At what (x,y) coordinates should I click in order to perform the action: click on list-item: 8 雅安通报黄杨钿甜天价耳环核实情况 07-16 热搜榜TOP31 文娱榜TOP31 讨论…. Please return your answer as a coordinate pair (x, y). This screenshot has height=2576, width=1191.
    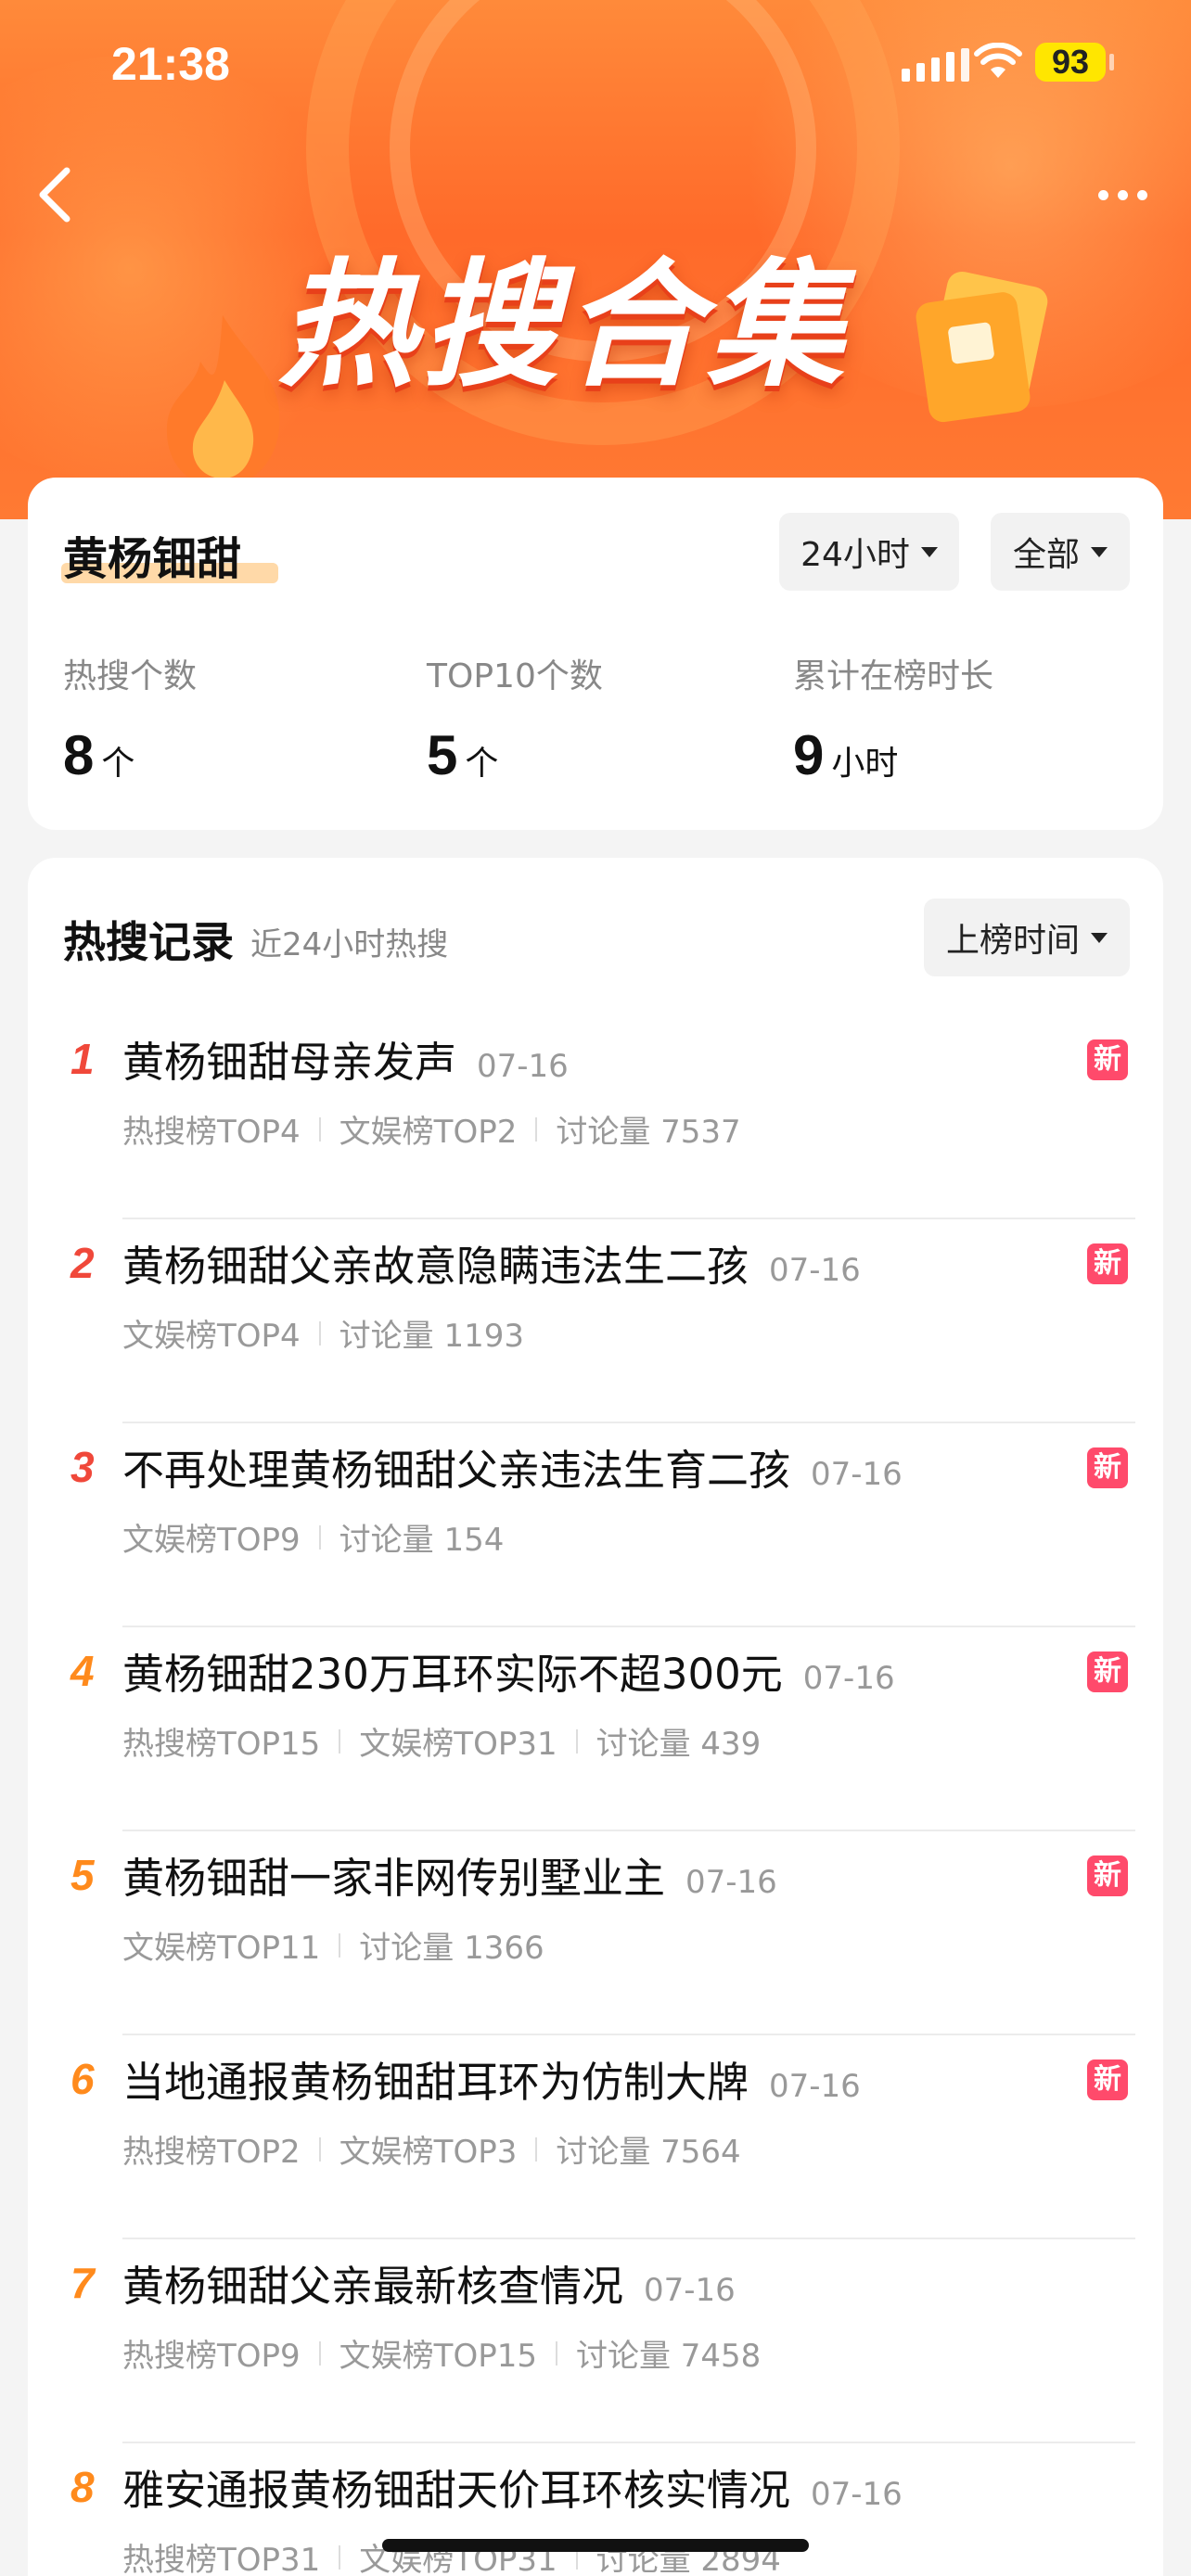
    Looking at the image, I should click on (595, 2509).